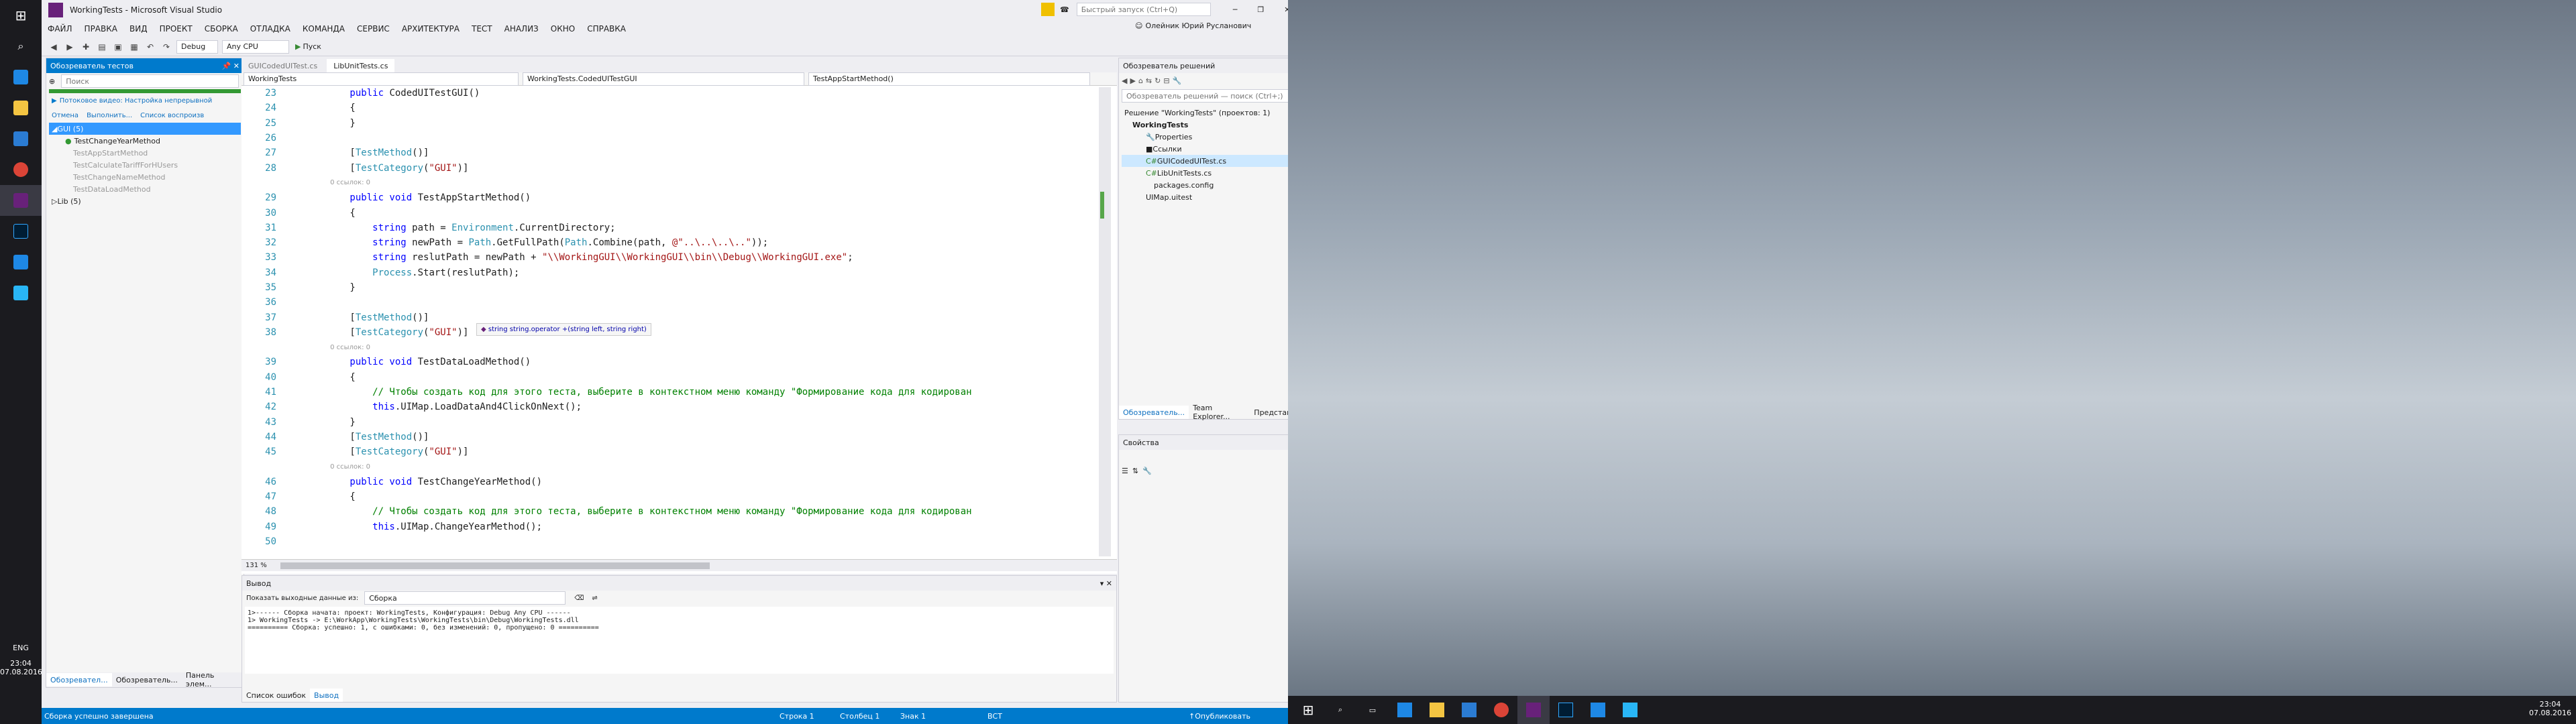 The height and width of the screenshot is (724, 2576). I want to click on run-icon: ⊕, so click(52, 81).